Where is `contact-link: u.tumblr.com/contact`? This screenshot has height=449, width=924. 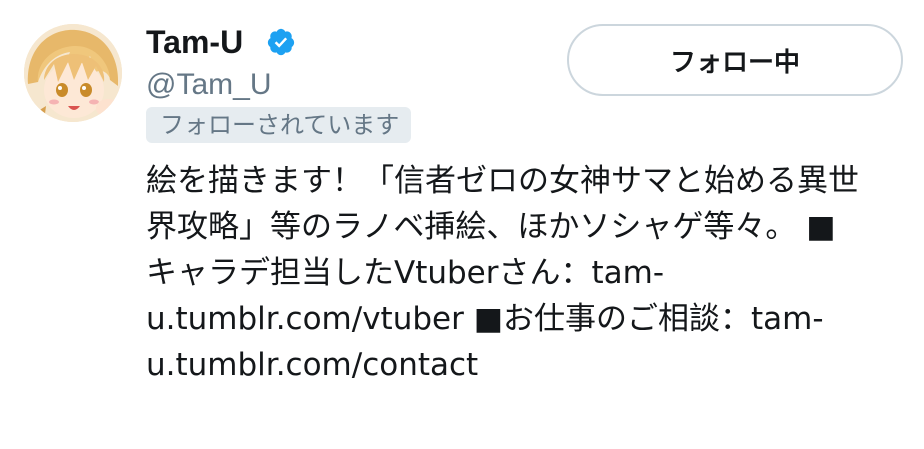 contact-link: u.tumblr.com/contact is located at coordinates (312, 365).